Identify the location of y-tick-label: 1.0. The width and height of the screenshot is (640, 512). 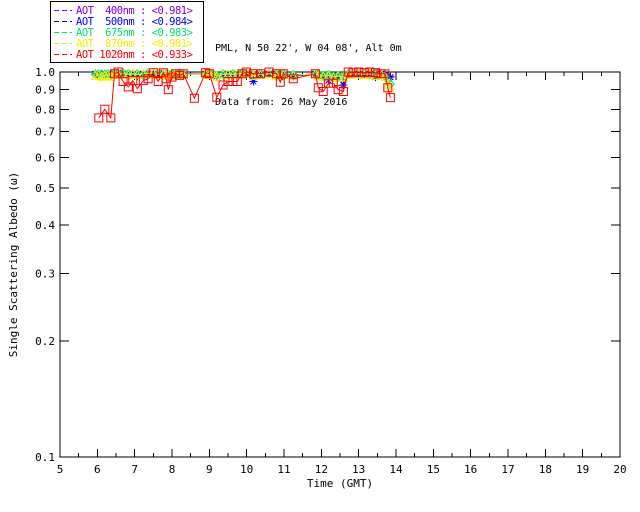
(45, 72).